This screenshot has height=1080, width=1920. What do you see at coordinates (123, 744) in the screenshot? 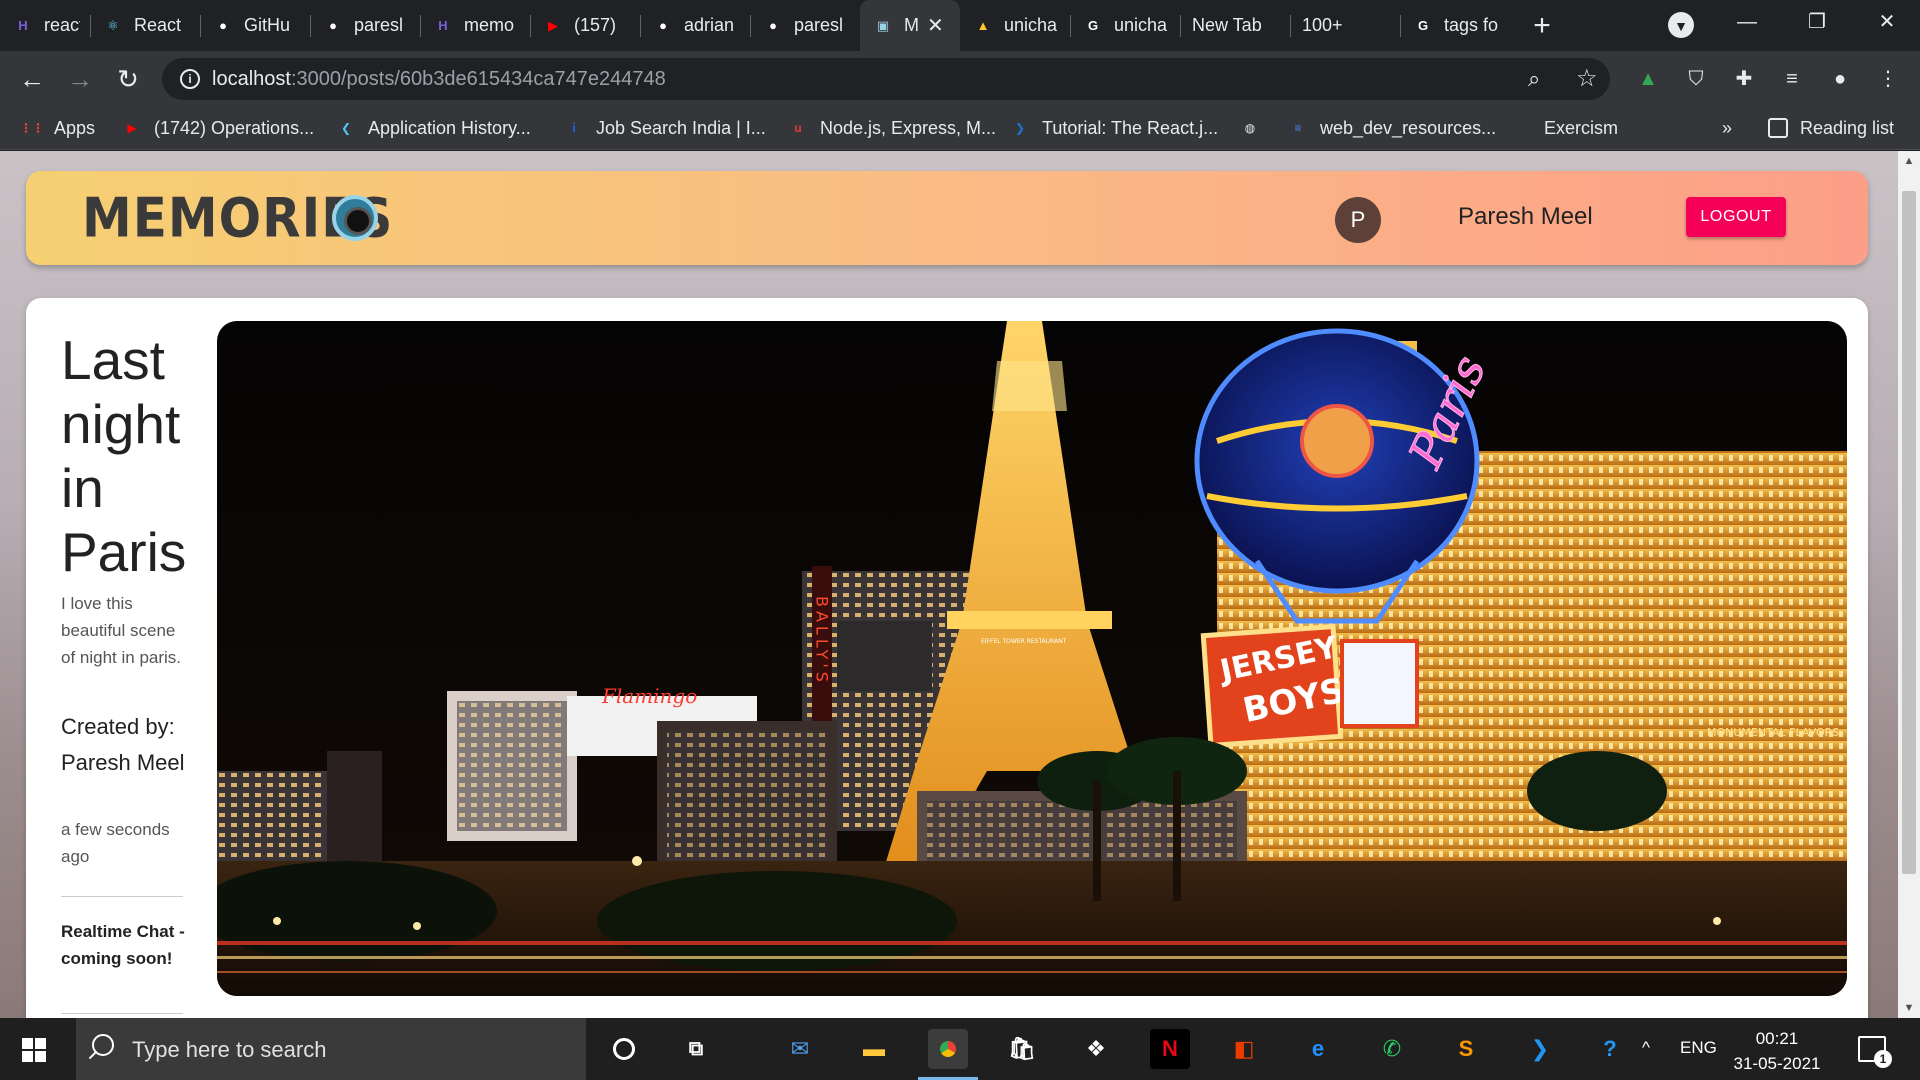
I see `post-author: Created by: Paresh Meel` at bounding box center [123, 744].